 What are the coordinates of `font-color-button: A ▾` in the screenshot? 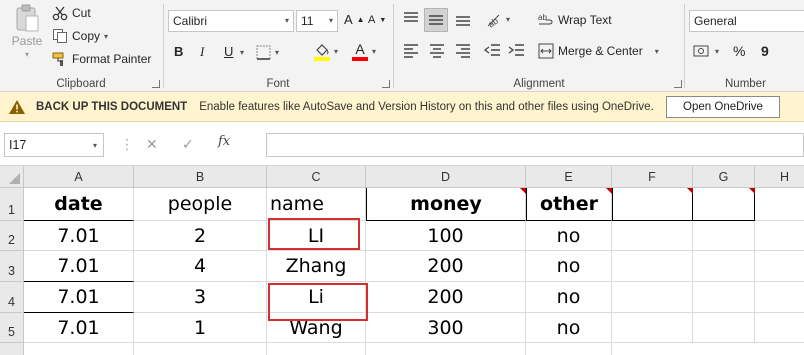 It's located at (364, 51).